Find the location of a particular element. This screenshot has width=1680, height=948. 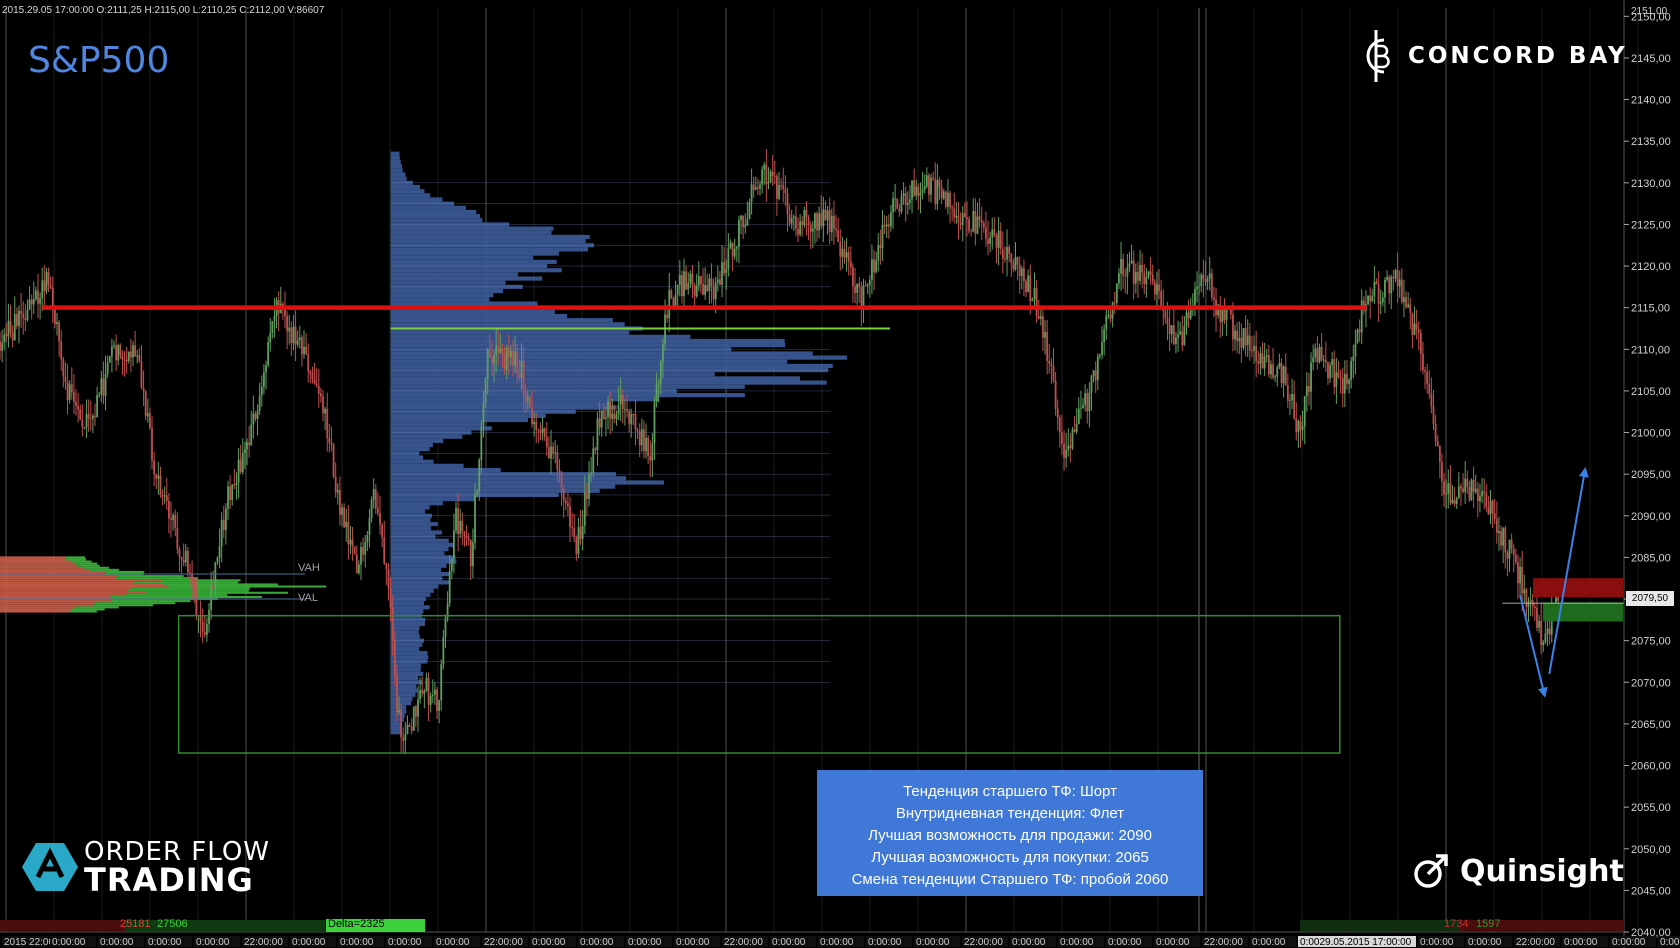

analysis-line-3: Лучшая возможность для продажи: 2090 is located at coordinates (1010, 835).